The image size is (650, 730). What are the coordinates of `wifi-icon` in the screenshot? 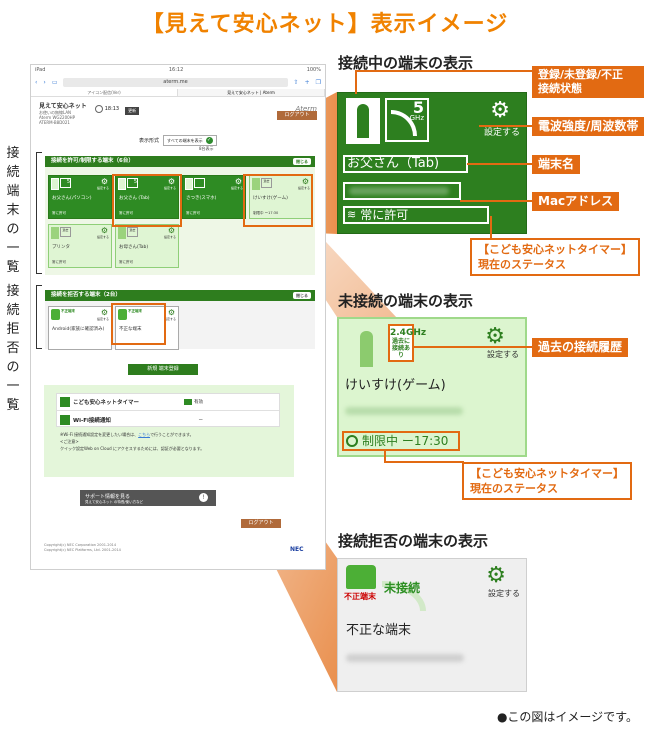 It's located at (199, 183).